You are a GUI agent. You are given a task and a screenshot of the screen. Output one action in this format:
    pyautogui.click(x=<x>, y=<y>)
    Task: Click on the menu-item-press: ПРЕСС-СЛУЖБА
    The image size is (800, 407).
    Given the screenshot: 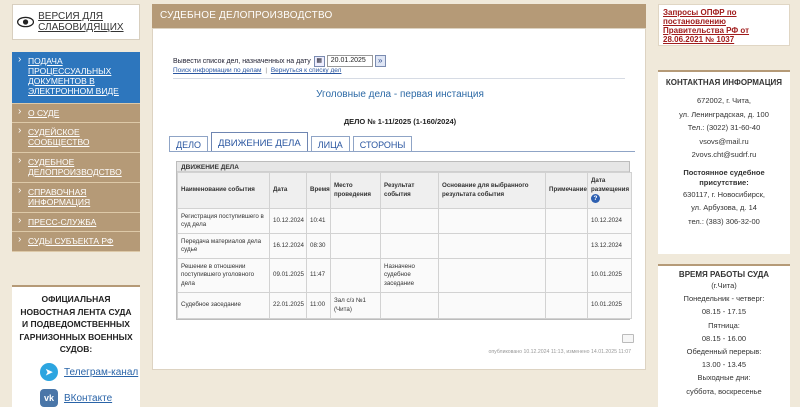 What is the action you would take?
    pyautogui.click(x=76, y=222)
    